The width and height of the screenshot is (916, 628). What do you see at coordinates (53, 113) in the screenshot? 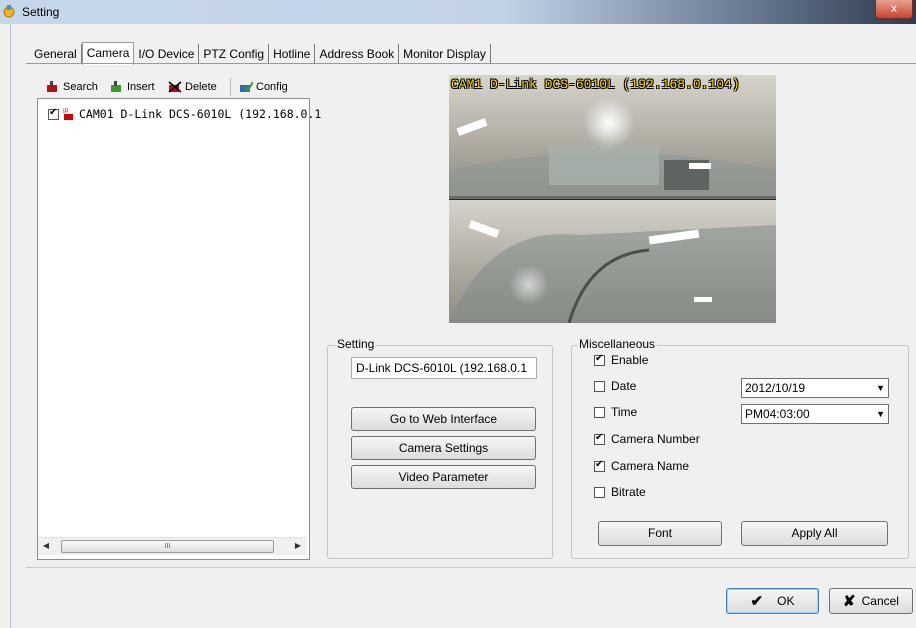
I see `tree-item-checkbox` at bounding box center [53, 113].